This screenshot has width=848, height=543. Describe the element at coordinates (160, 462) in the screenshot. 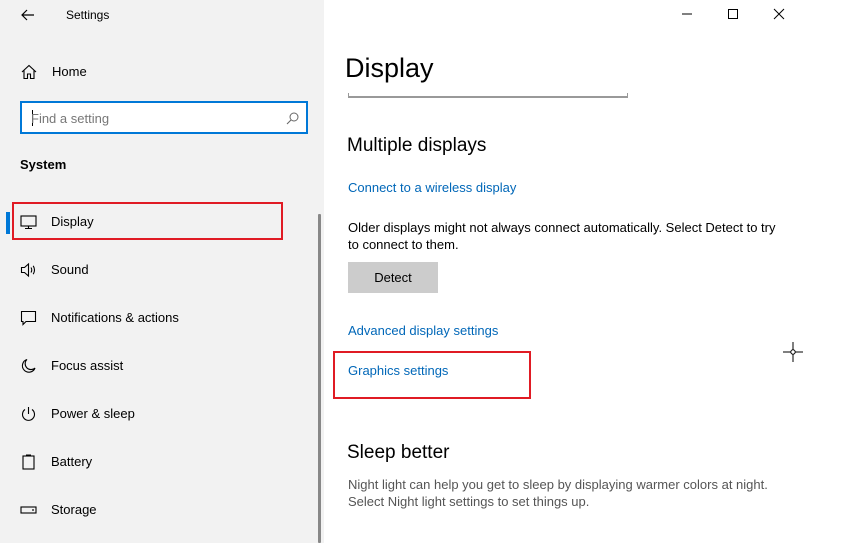

I see `sidebar-item-battery: Battery` at that location.